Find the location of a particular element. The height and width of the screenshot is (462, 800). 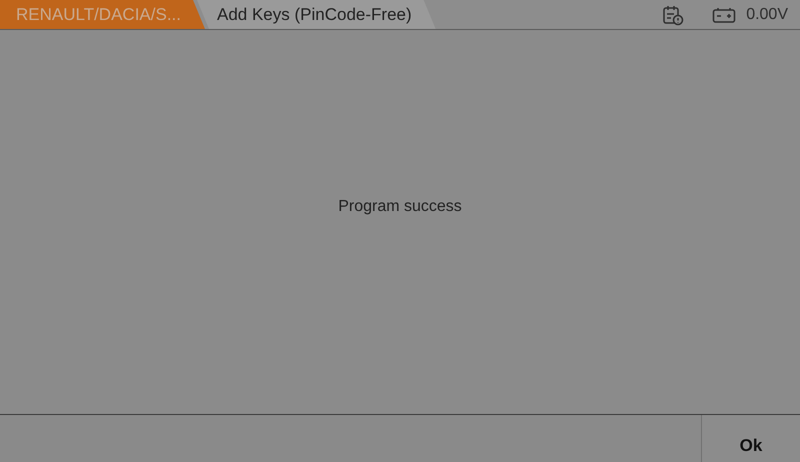

breadcrumb-tab: Add Keys (PinCode-Free) is located at coordinates (316, 14).